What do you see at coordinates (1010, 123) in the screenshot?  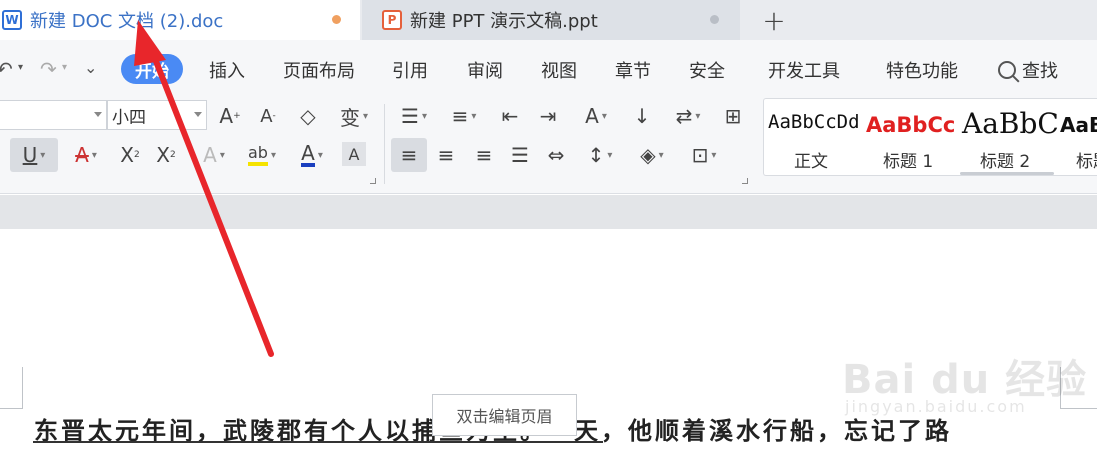 I see `style-heading2-sample: AaBbC` at bounding box center [1010, 123].